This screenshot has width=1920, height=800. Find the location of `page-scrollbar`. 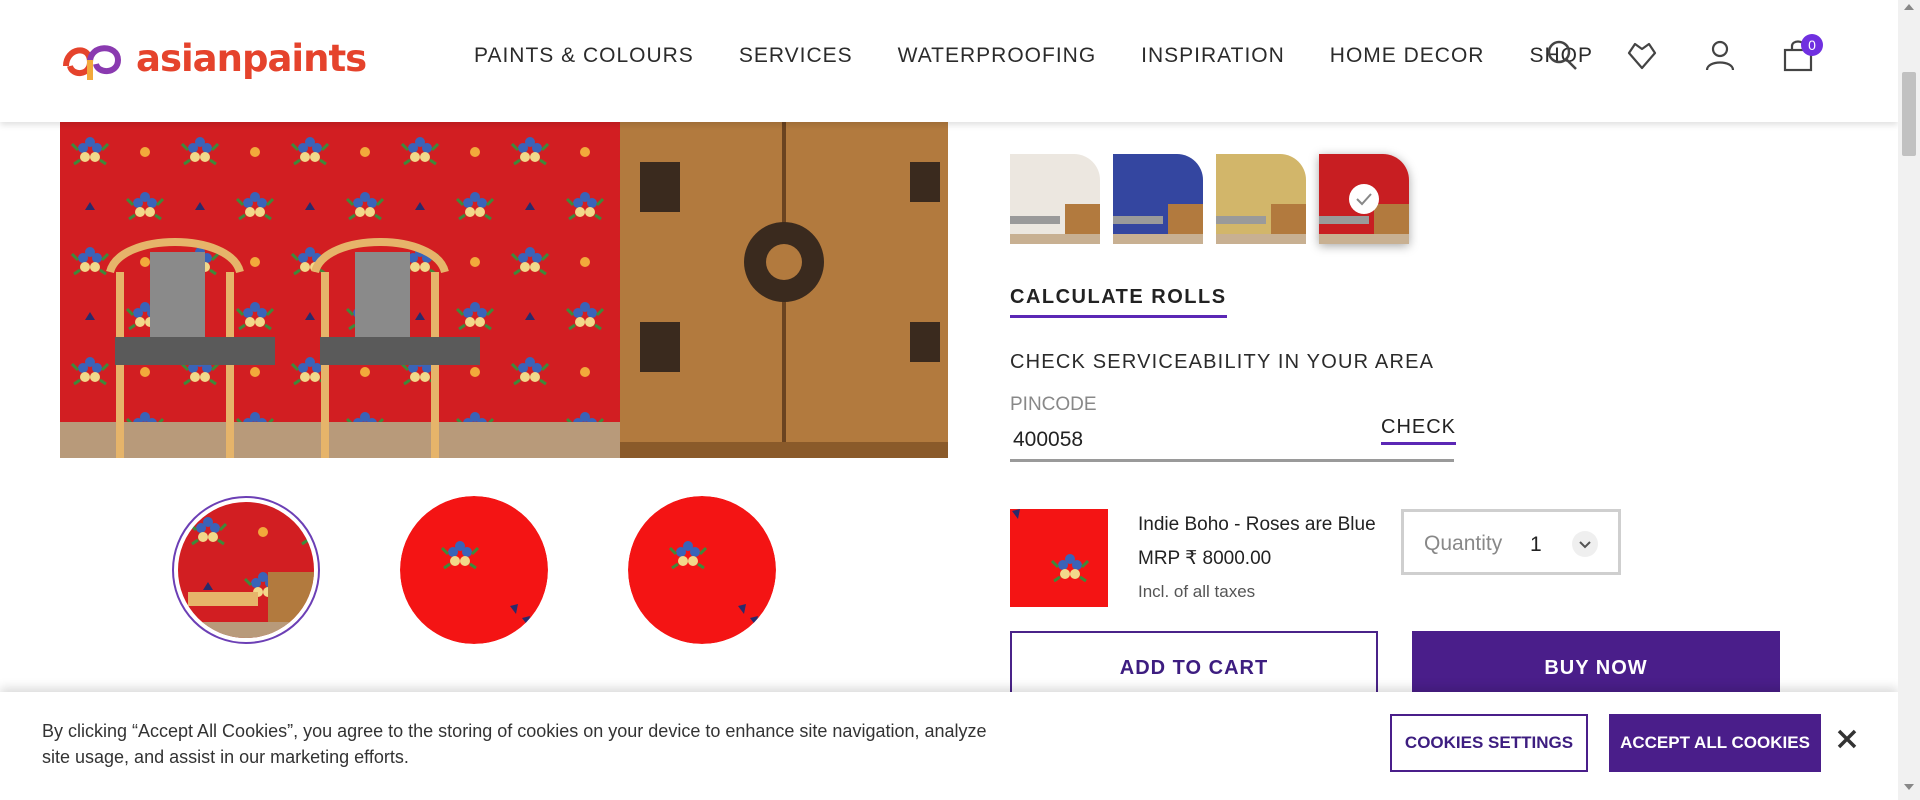

page-scrollbar is located at coordinates (1909, 400).